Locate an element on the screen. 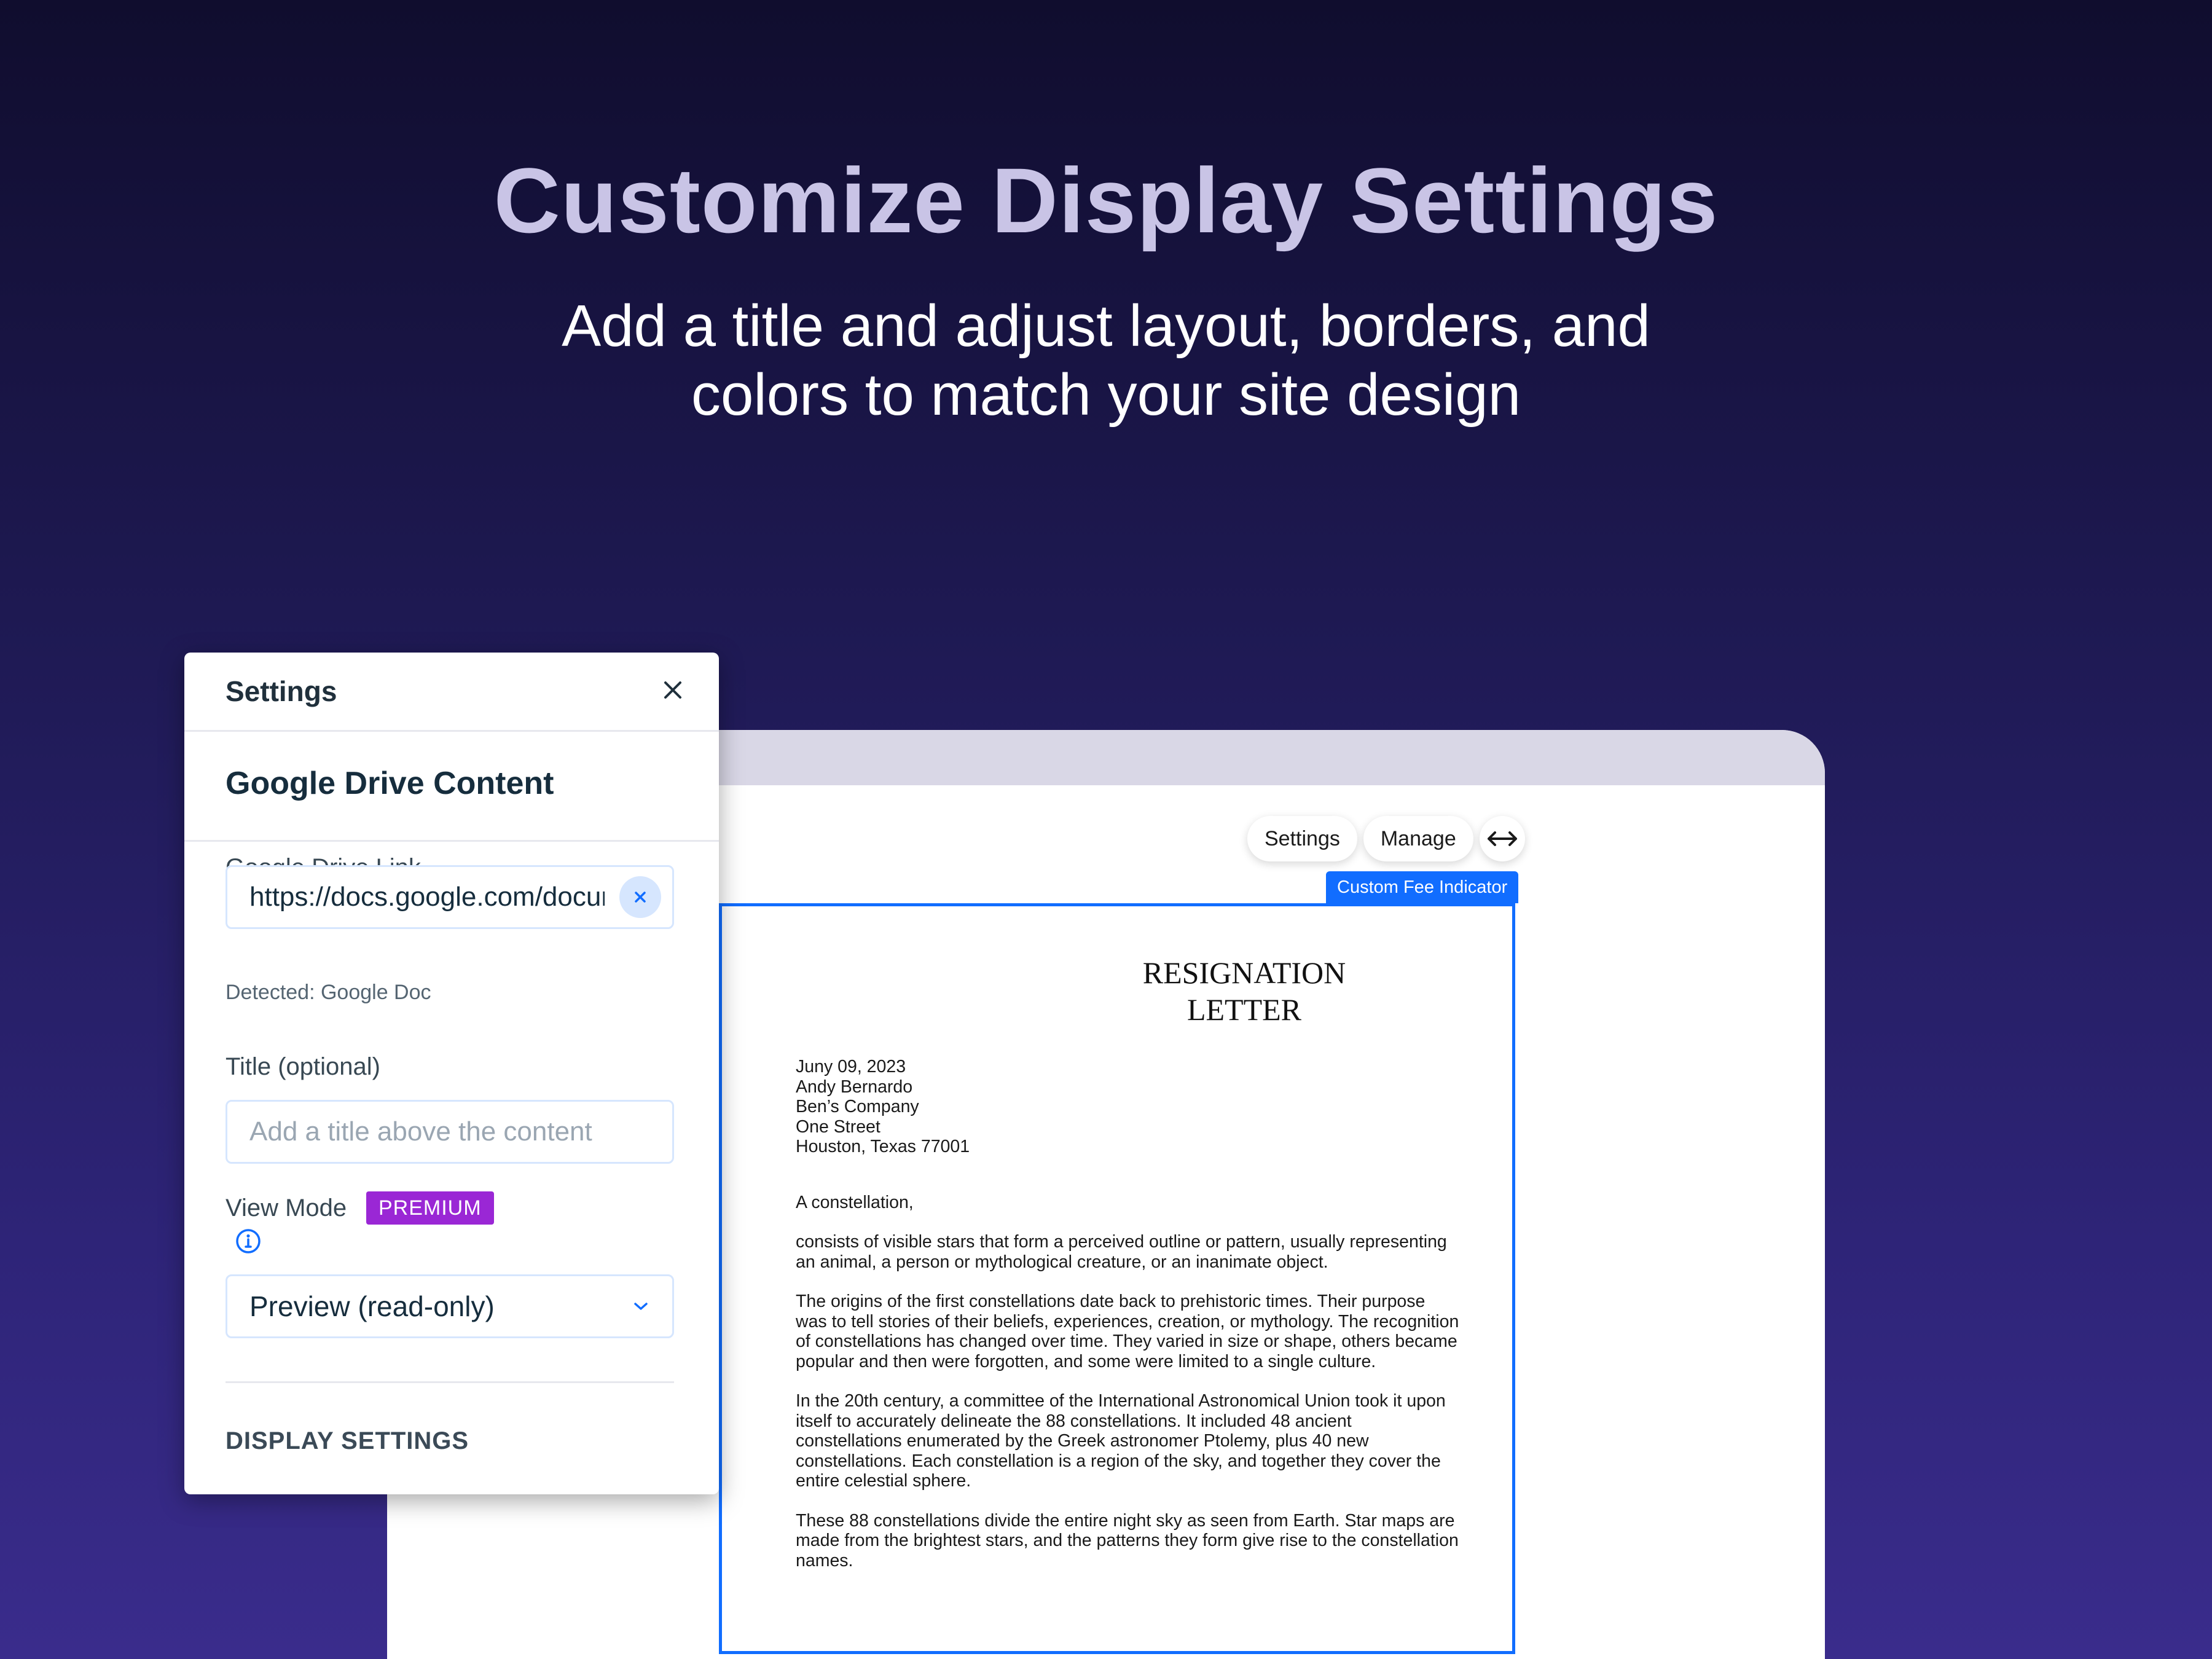 The image size is (2212, 1659). display-settings-heading: DISPLAY SETTINGS is located at coordinates (347, 1441).